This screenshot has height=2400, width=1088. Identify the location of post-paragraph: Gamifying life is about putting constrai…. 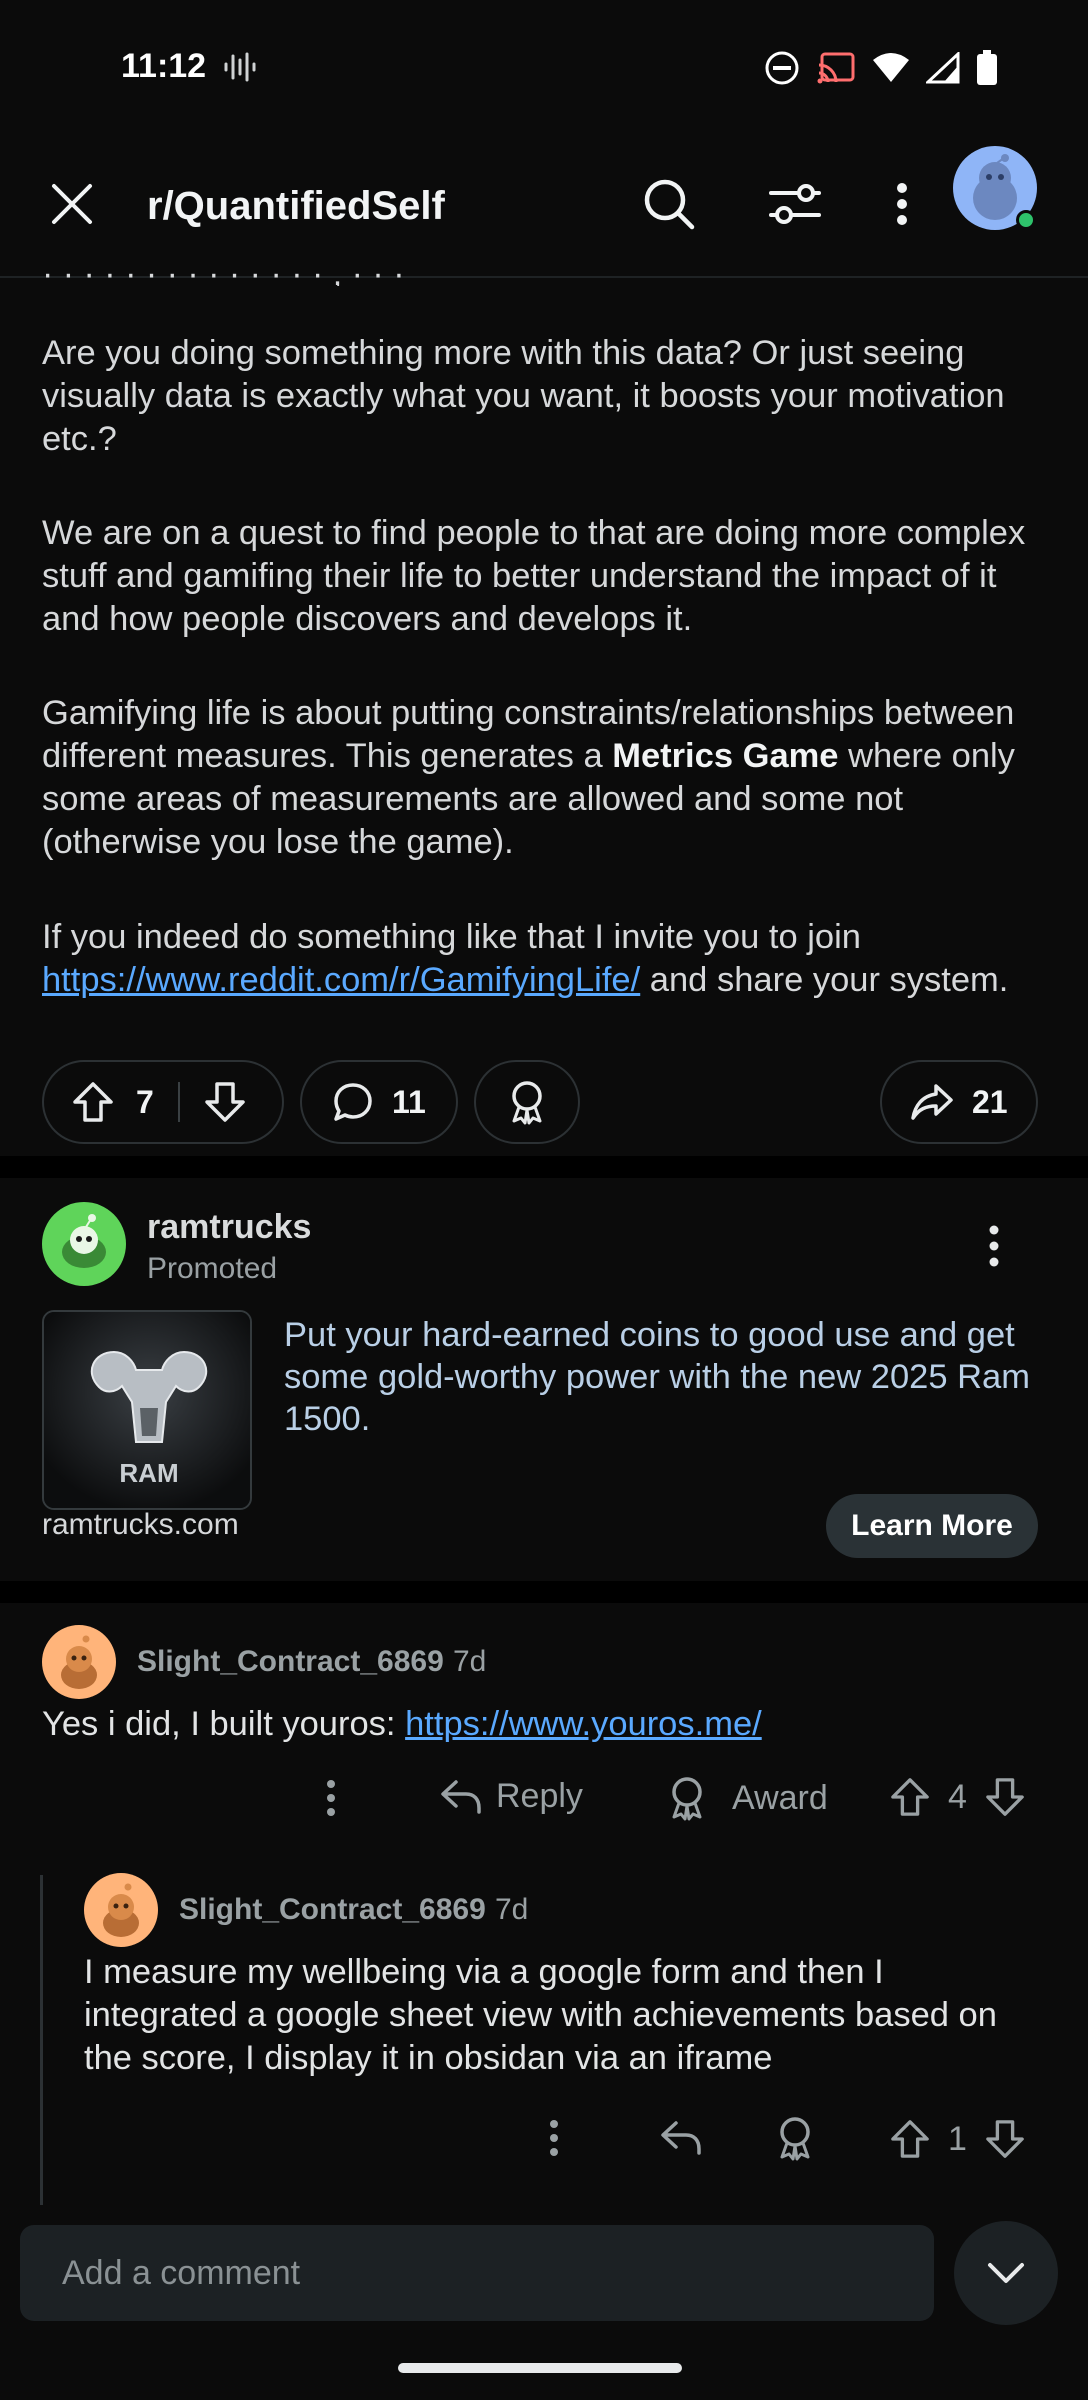
(547, 778).